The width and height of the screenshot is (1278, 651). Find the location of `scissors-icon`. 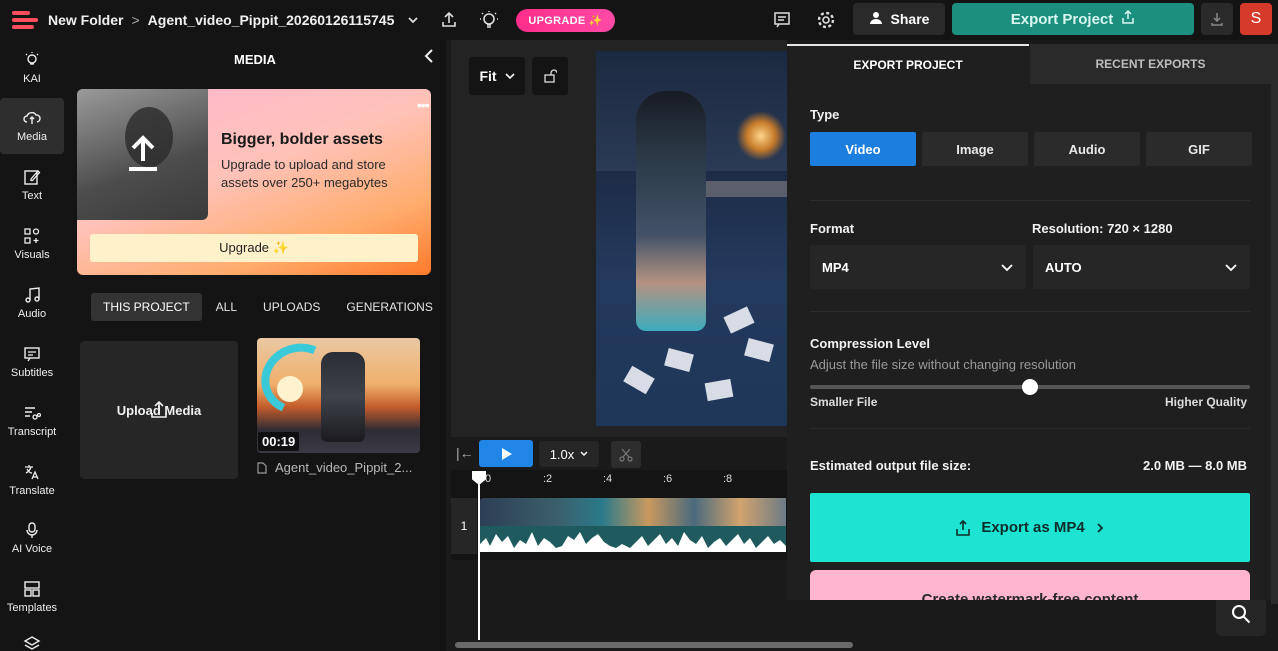

scissors-icon is located at coordinates (626, 455).